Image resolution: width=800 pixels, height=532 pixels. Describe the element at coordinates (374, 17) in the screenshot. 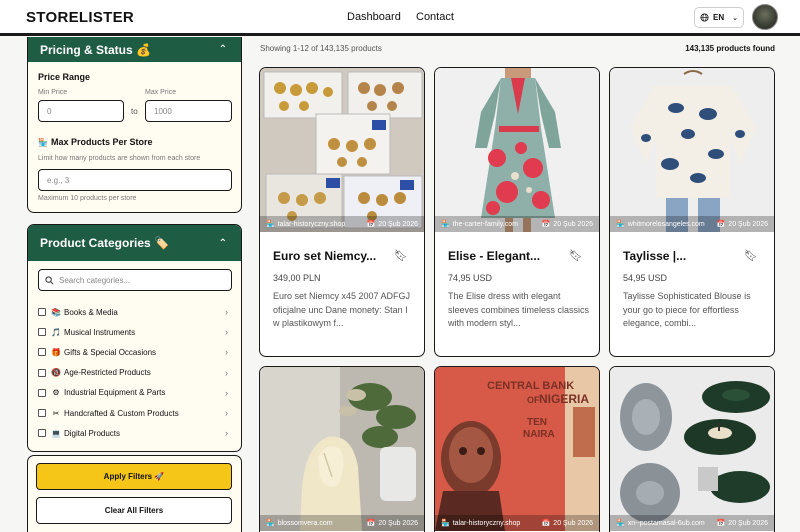

I see `nav-dashboard: Dashboard` at that location.